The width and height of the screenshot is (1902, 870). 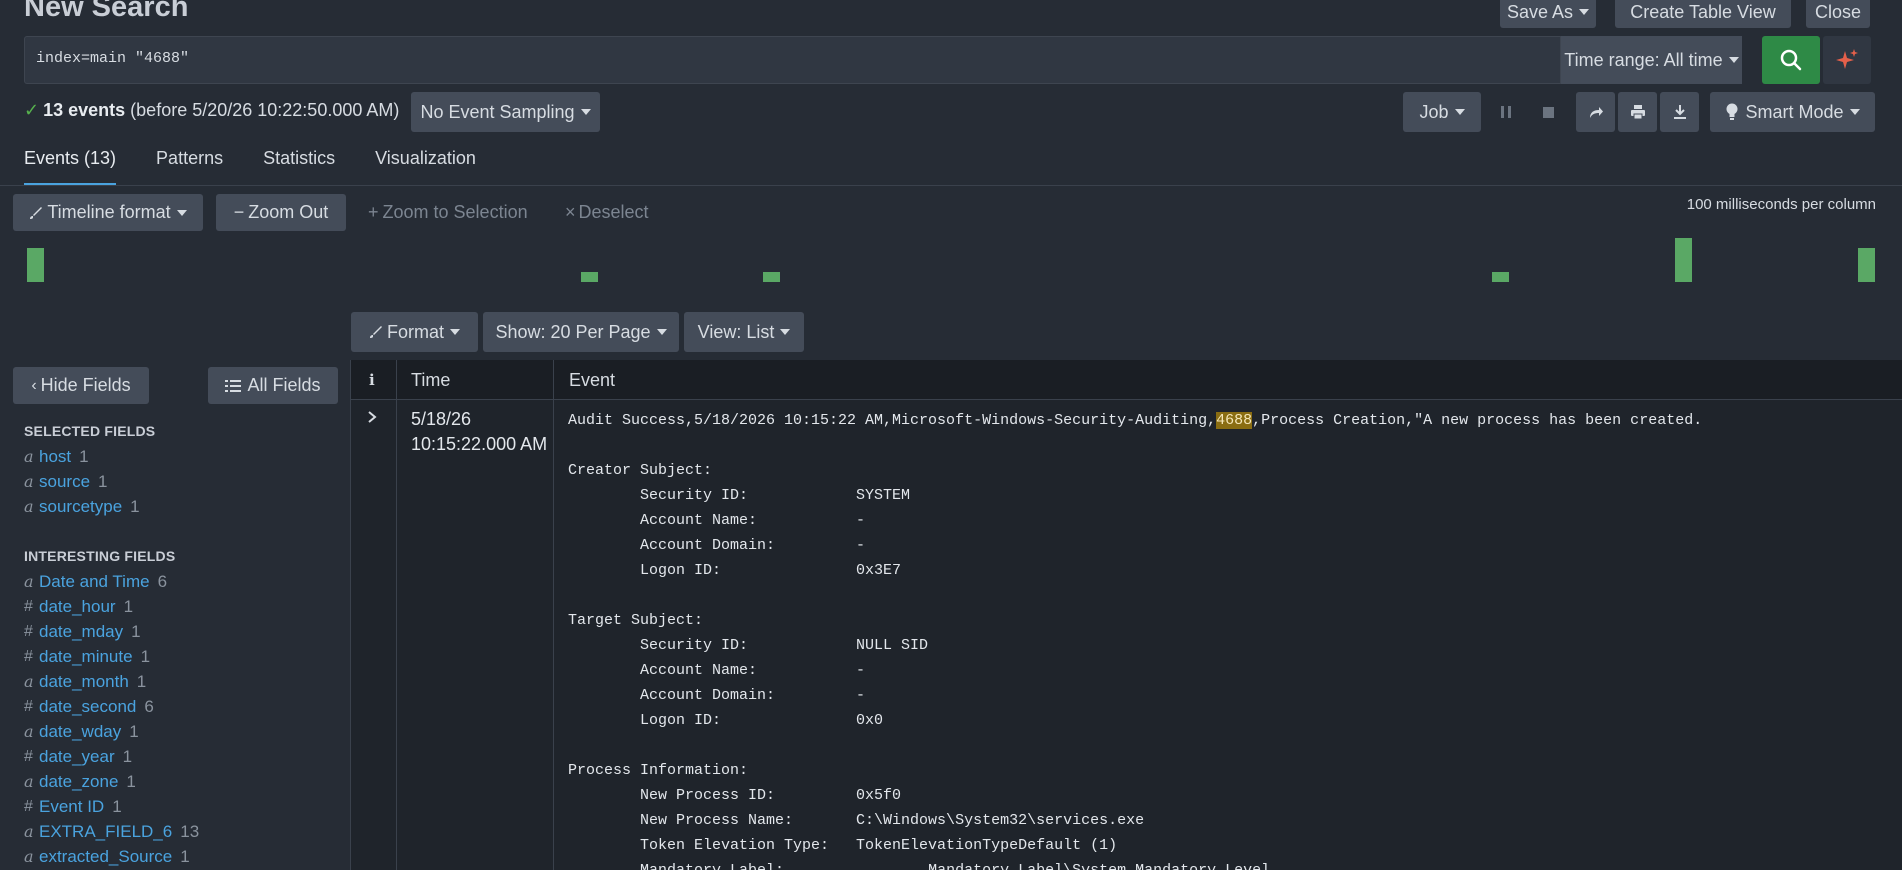 What do you see at coordinates (581, 332) in the screenshot?
I see `per-page-dropdown: Show: 20 Per Page` at bounding box center [581, 332].